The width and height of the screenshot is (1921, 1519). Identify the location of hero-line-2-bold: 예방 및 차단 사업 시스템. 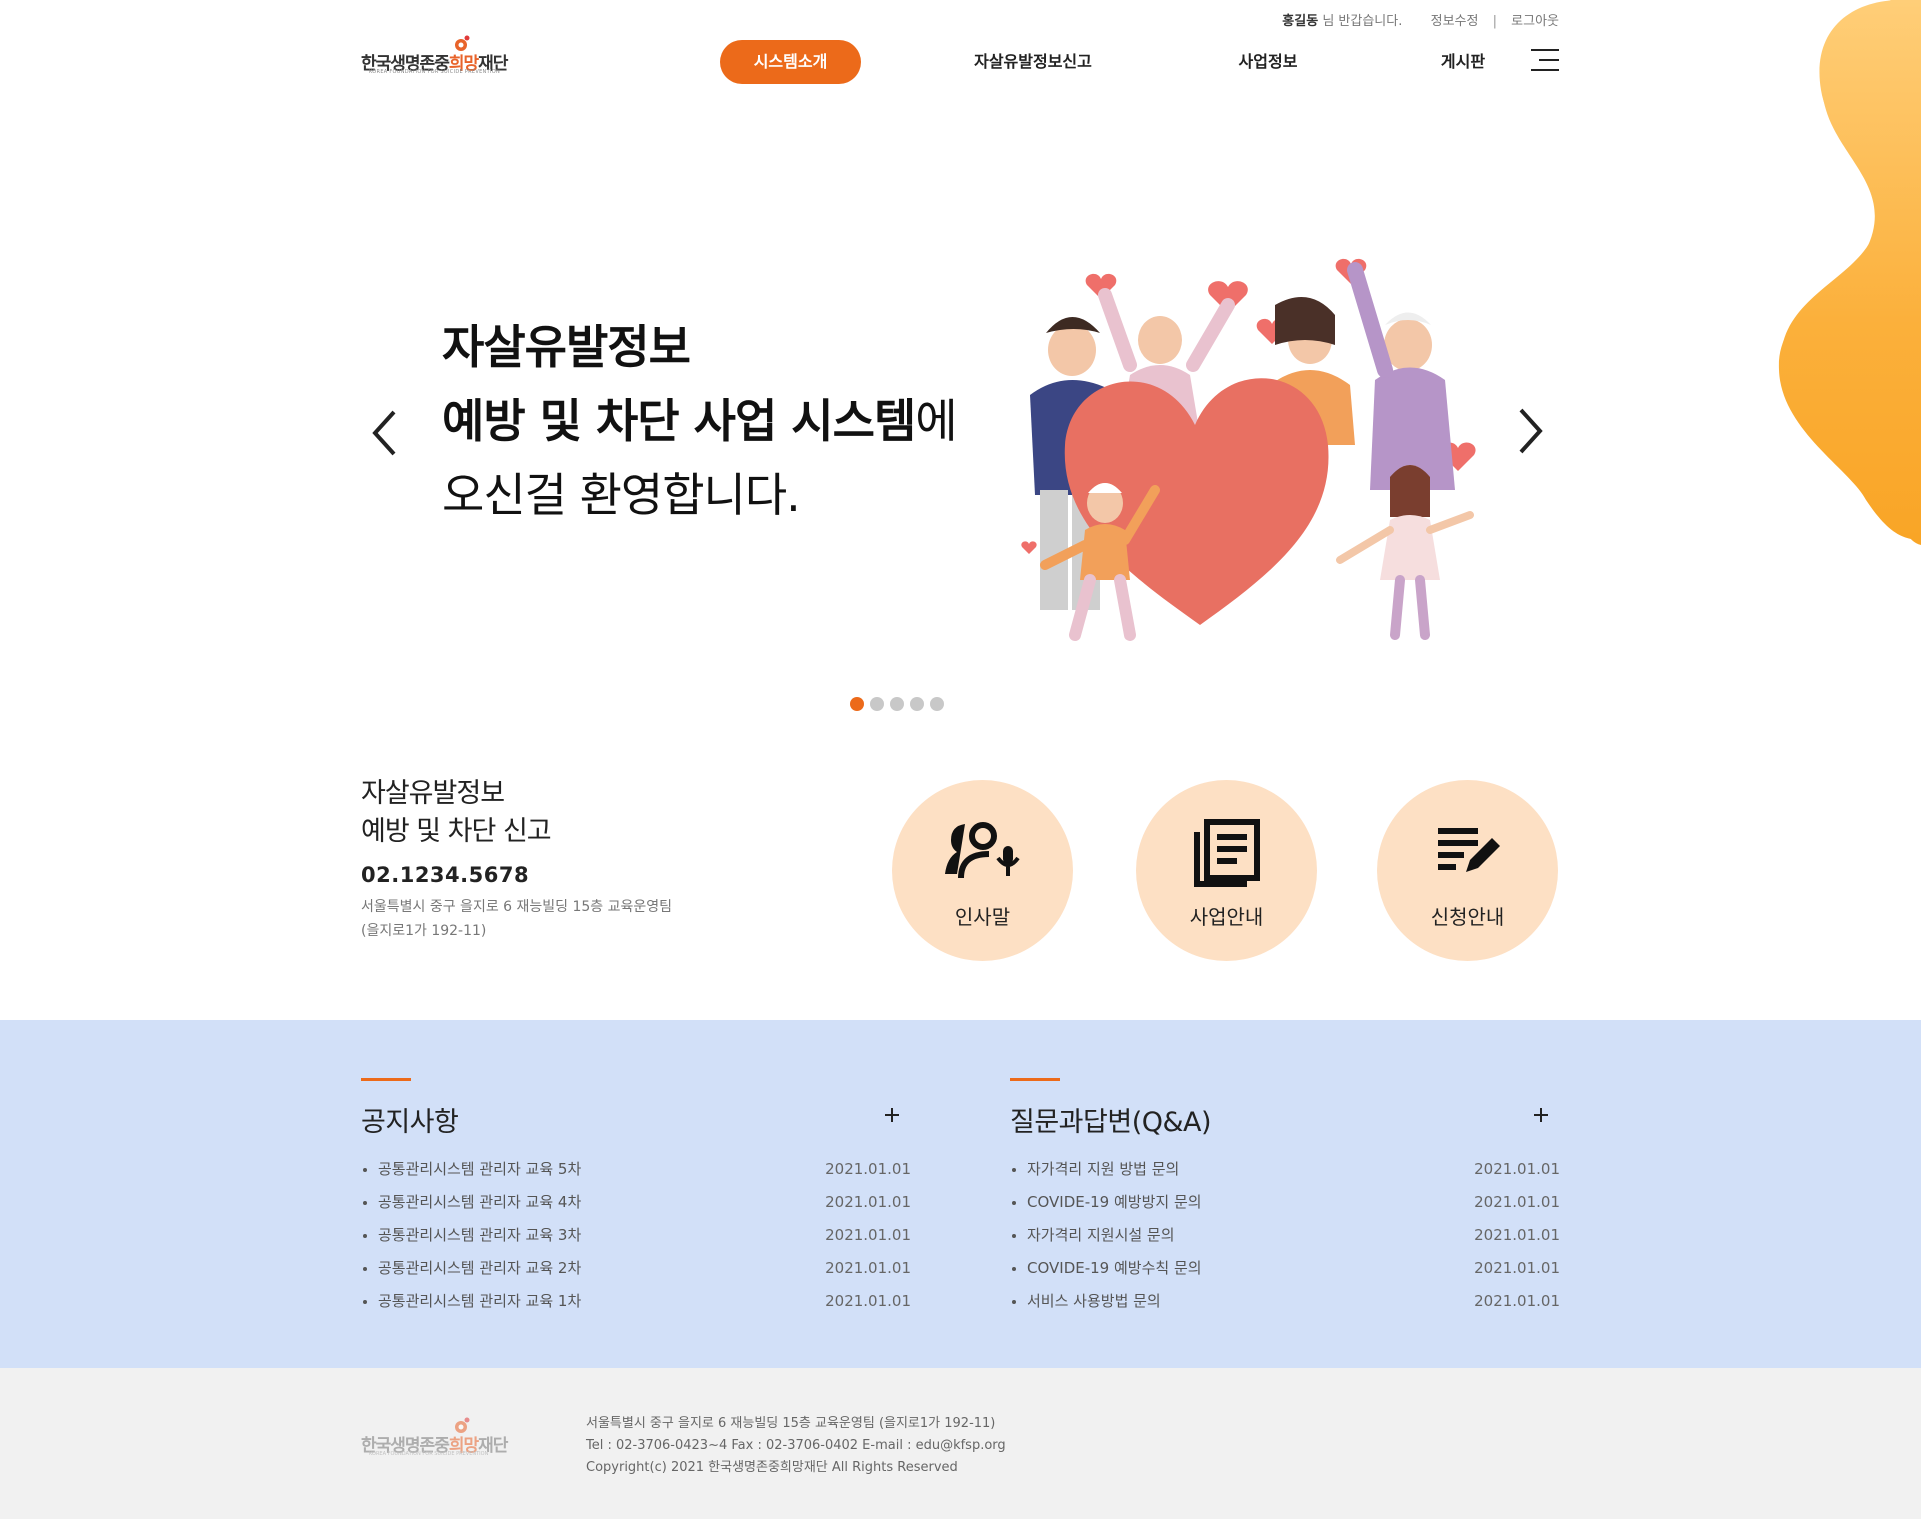
(679, 421).